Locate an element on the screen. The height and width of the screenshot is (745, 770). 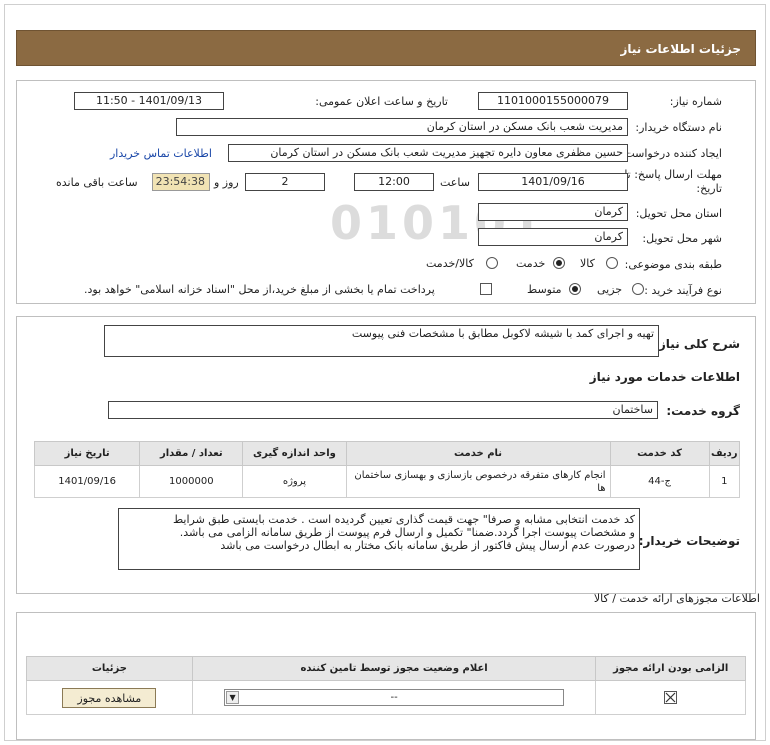
category-option-goods-service: کالا/خدمت is located at coordinates (450, 263).